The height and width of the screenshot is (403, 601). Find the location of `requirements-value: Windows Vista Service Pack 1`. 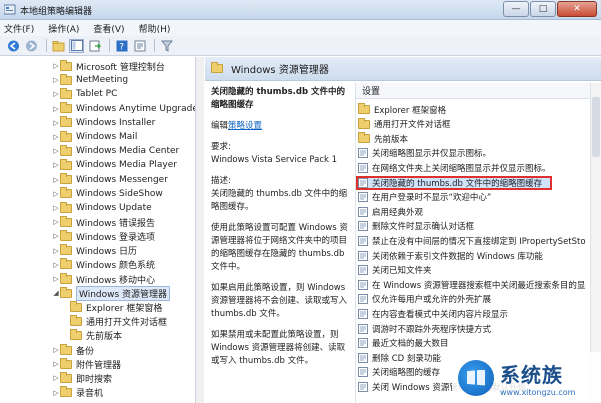

requirements-value: Windows Vista Service Pack 1 is located at coordinates (274, 160).